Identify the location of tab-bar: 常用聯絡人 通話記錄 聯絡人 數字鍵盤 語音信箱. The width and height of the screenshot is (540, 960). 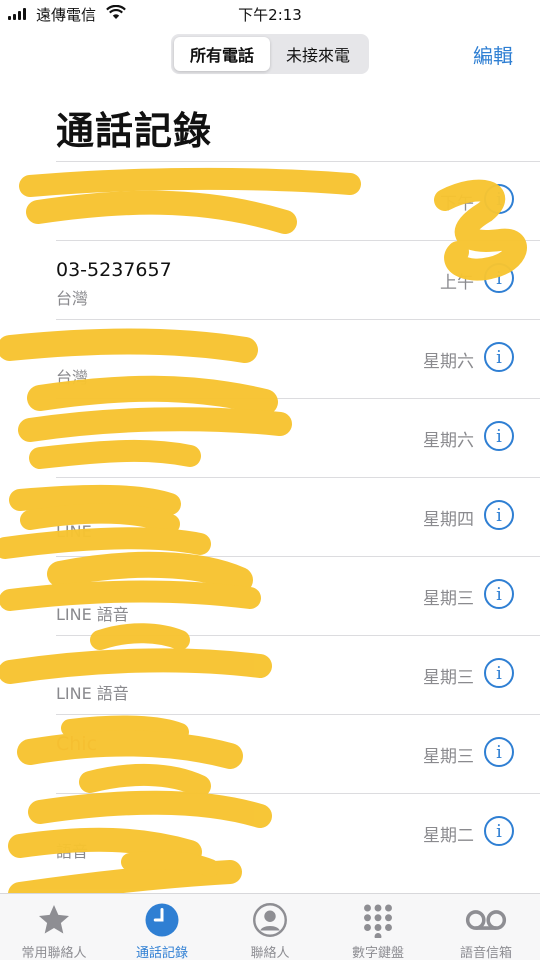
(270, 926).